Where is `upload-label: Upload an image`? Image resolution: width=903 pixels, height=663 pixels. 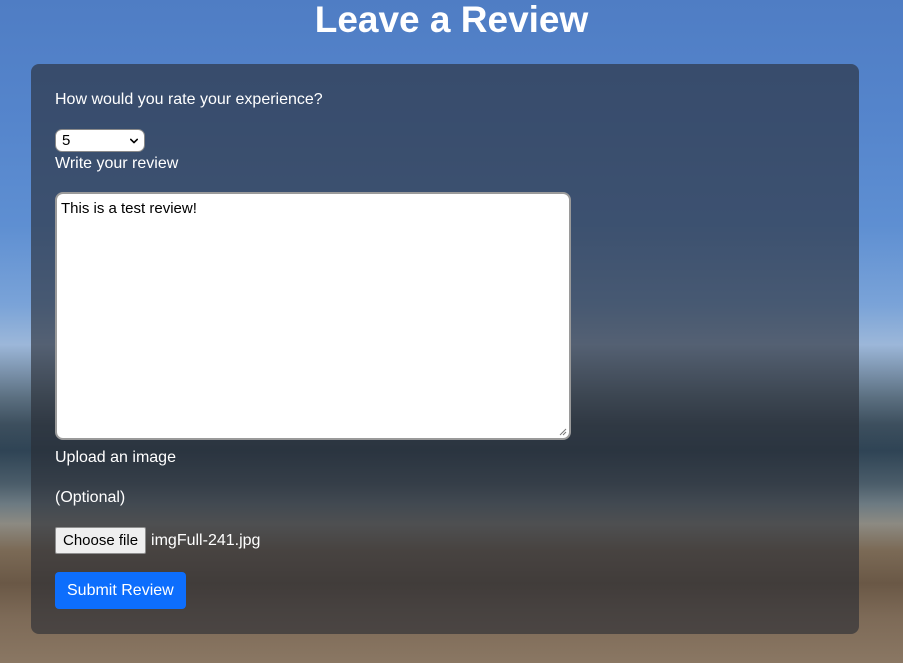
upload-label: Upload an image is located at coordinates (115, 457).